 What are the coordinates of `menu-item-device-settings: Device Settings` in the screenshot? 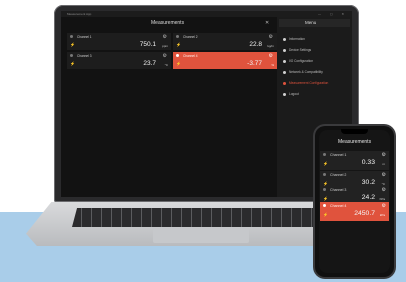 It's located at (297, 50).